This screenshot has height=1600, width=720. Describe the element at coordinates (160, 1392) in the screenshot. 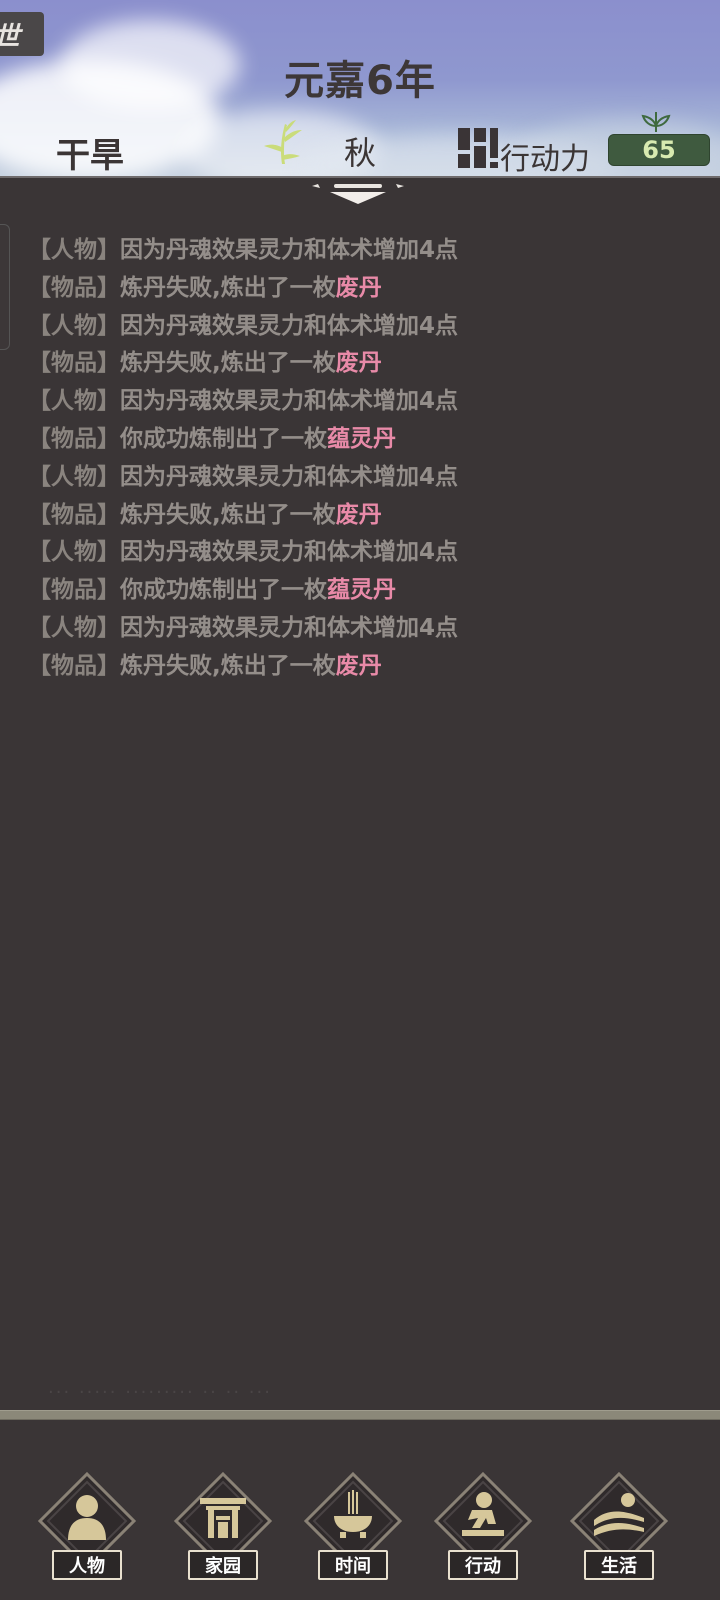

I see `faded-log-line: ··· ····· ········· ·· ·· ···` at that location.